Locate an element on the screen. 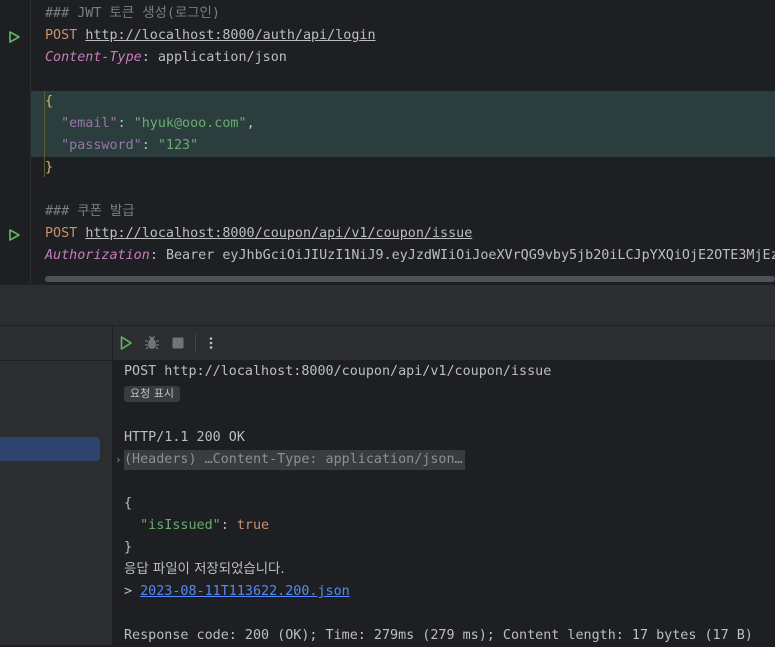 The width and height of the screenshot is (775, 647). json-comma: , is located at coordinates (250, 123).